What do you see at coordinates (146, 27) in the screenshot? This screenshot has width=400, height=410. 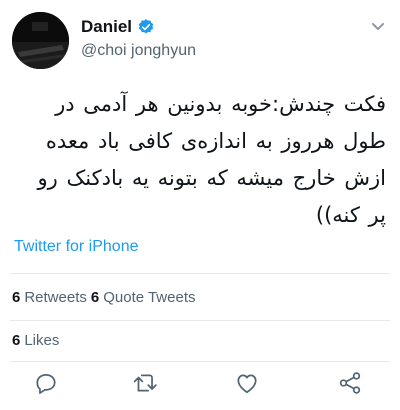 I see `verified-badge-icon` at bounding box center [146, 27].